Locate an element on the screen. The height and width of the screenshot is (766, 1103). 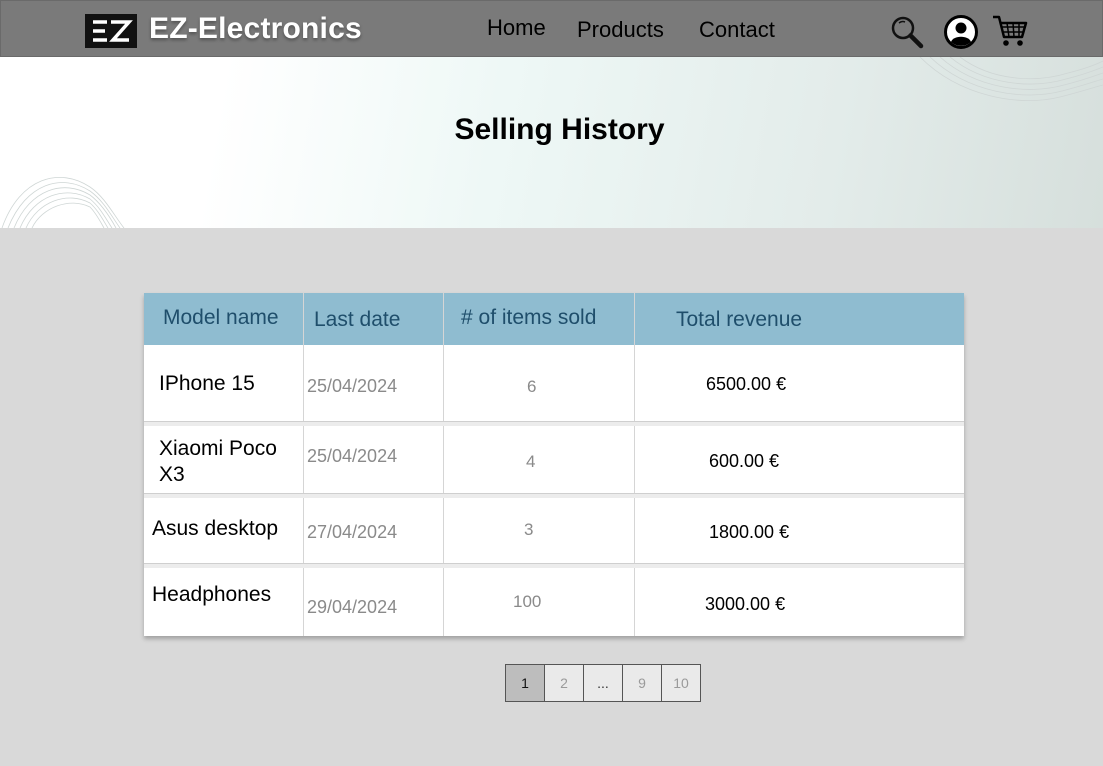
page-title: Selling History is located at coordinates (559, 129).